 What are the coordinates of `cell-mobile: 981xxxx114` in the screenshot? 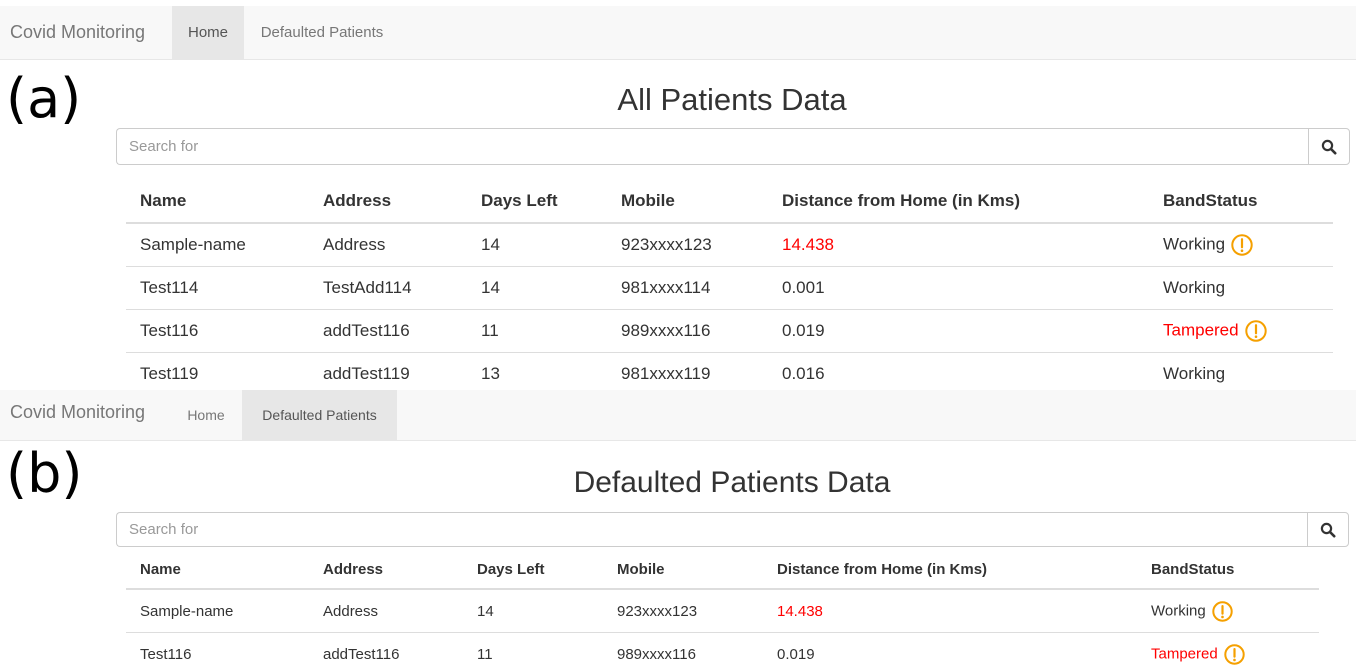 It's located at (687, 288).